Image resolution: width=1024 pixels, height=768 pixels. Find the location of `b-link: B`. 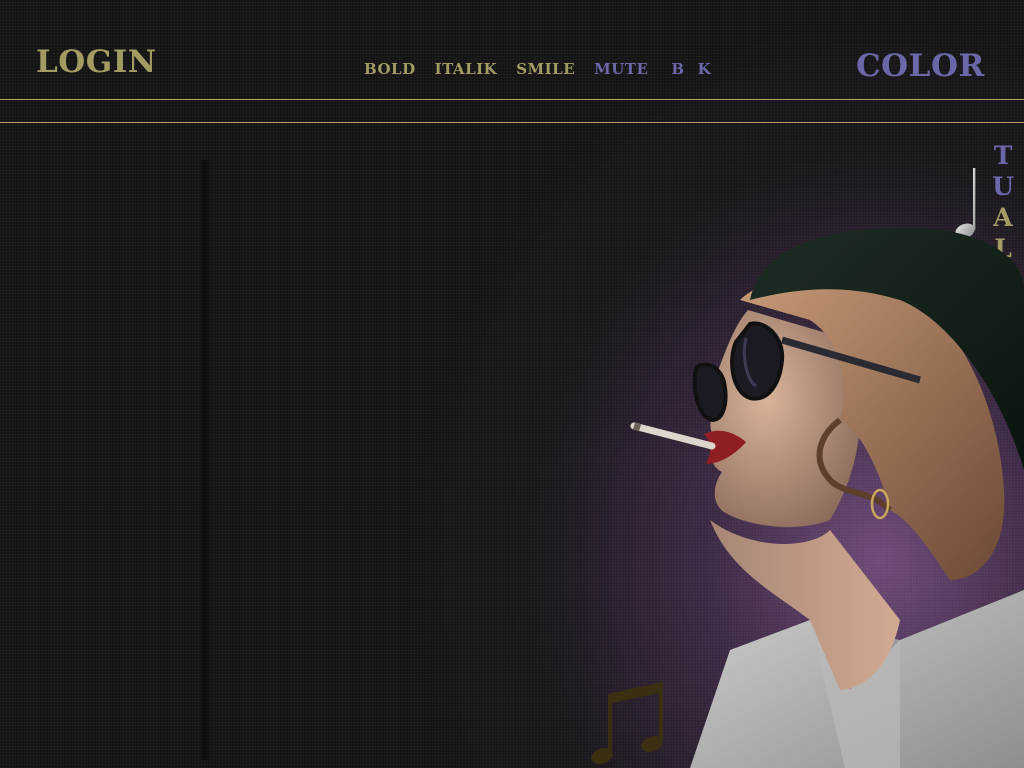

b-link: B is located at coordinates (677, 70).